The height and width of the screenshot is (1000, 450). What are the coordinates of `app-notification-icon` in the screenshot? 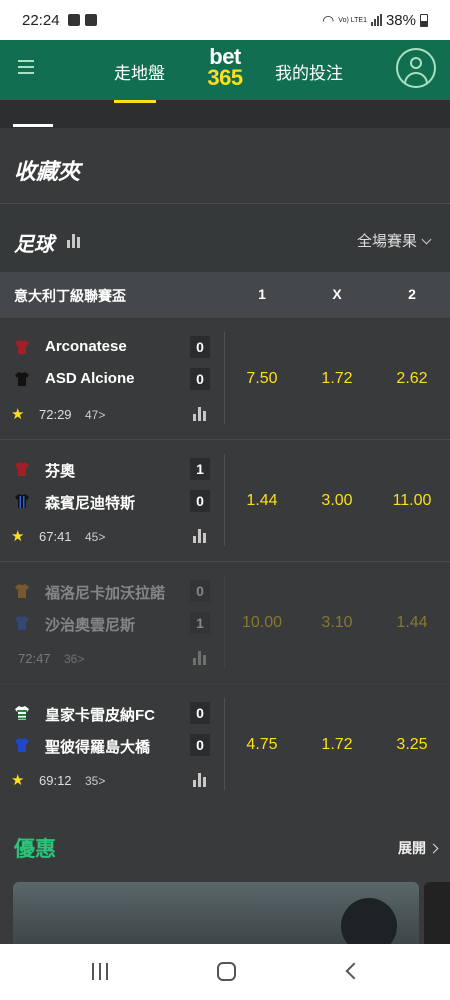 It's located at (73, 20).